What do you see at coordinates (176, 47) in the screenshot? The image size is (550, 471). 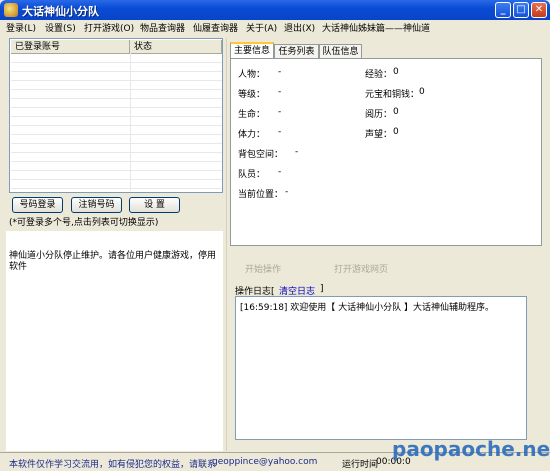 I see `column-header-status: 状态` at bounding box center [176, 47].